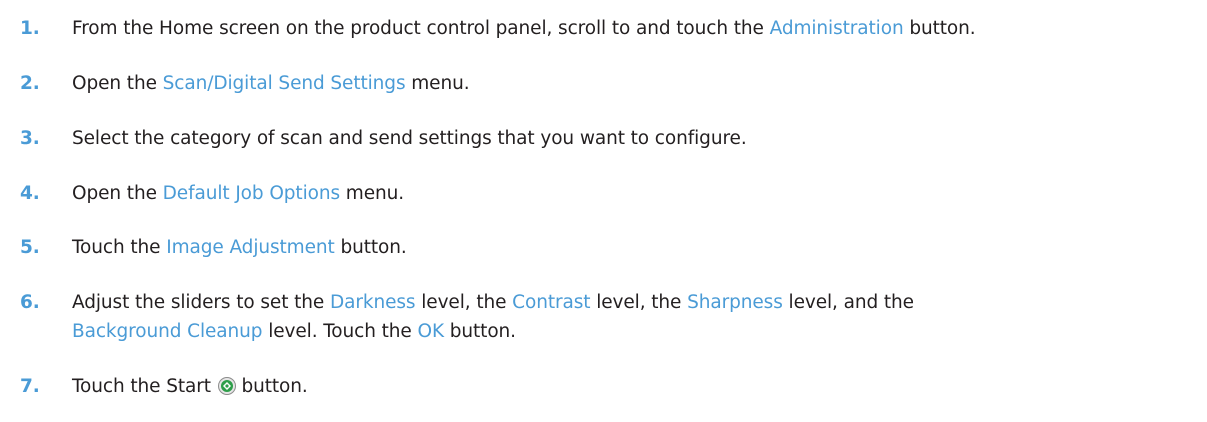  I want to click on ui-term-link: Darkness, so click(372, 302).